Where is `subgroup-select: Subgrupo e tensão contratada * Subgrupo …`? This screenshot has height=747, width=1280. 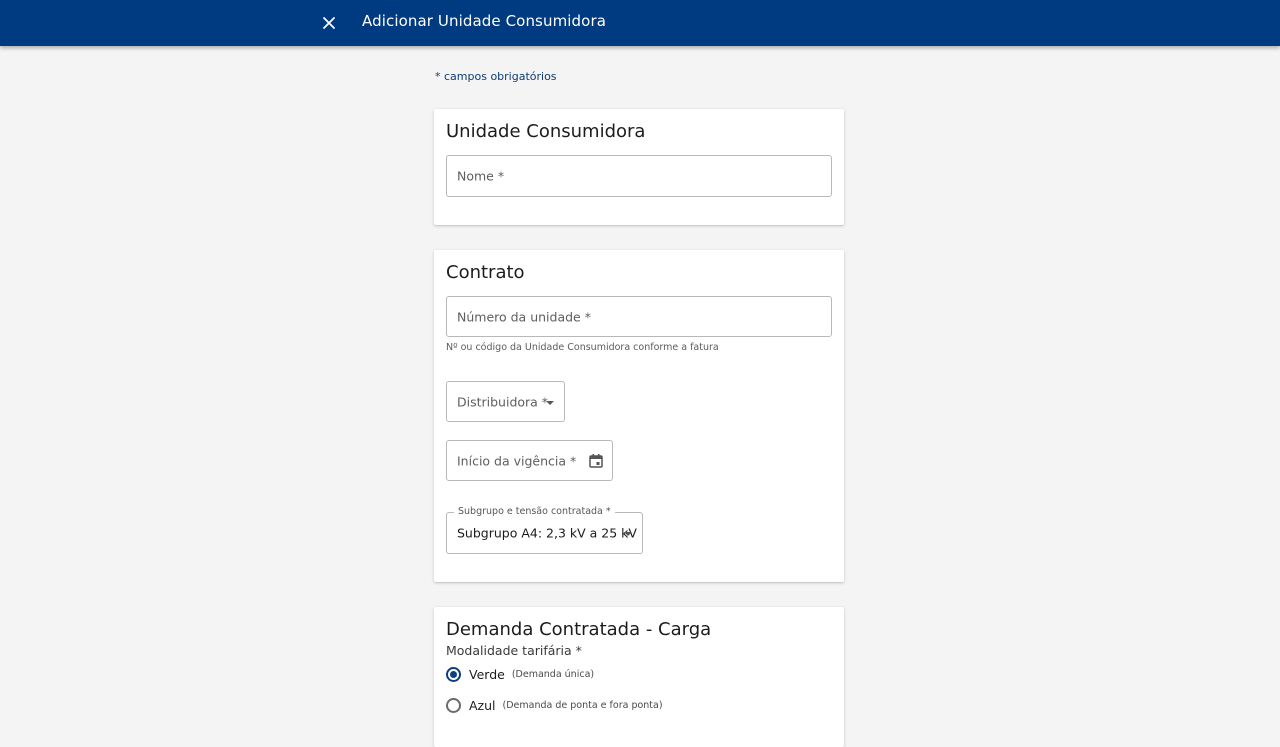 subgroup-select: Subgrupo e tensão contratada * Subgrupo … is located at coordinates (544, 530).